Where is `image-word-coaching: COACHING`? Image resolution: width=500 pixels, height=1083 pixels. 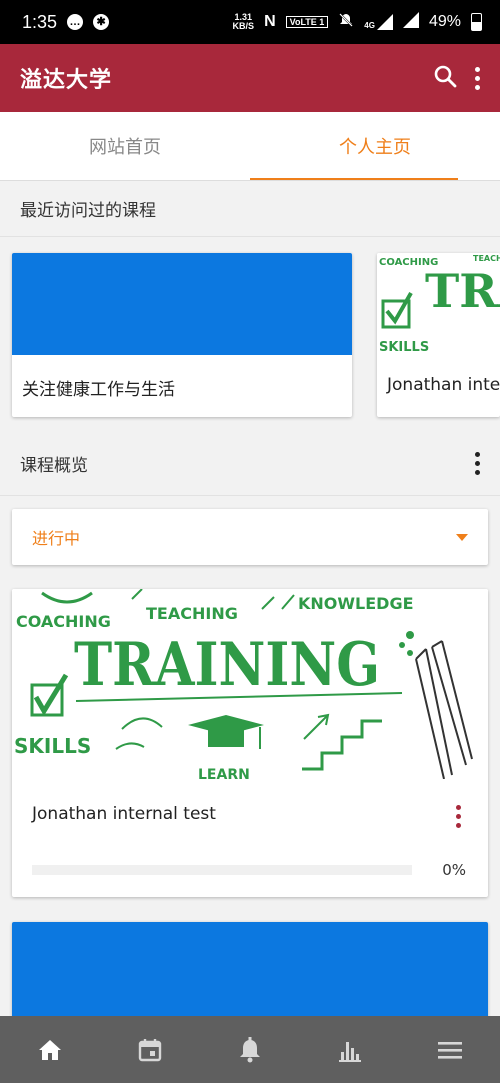 image-word-coaching: COACHING is located at coordinates (63, 621).